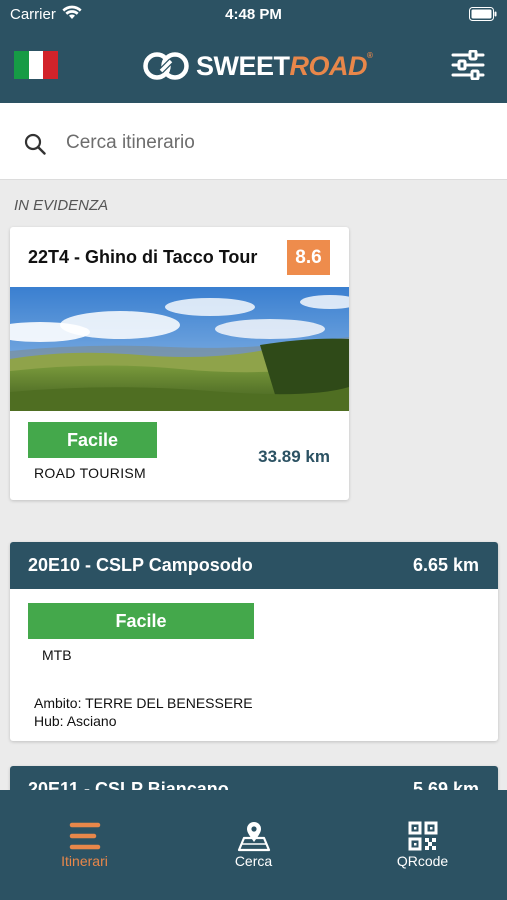 This screenshot has width=507, height=900. I want to click on battery-icon, so click(483, 14).